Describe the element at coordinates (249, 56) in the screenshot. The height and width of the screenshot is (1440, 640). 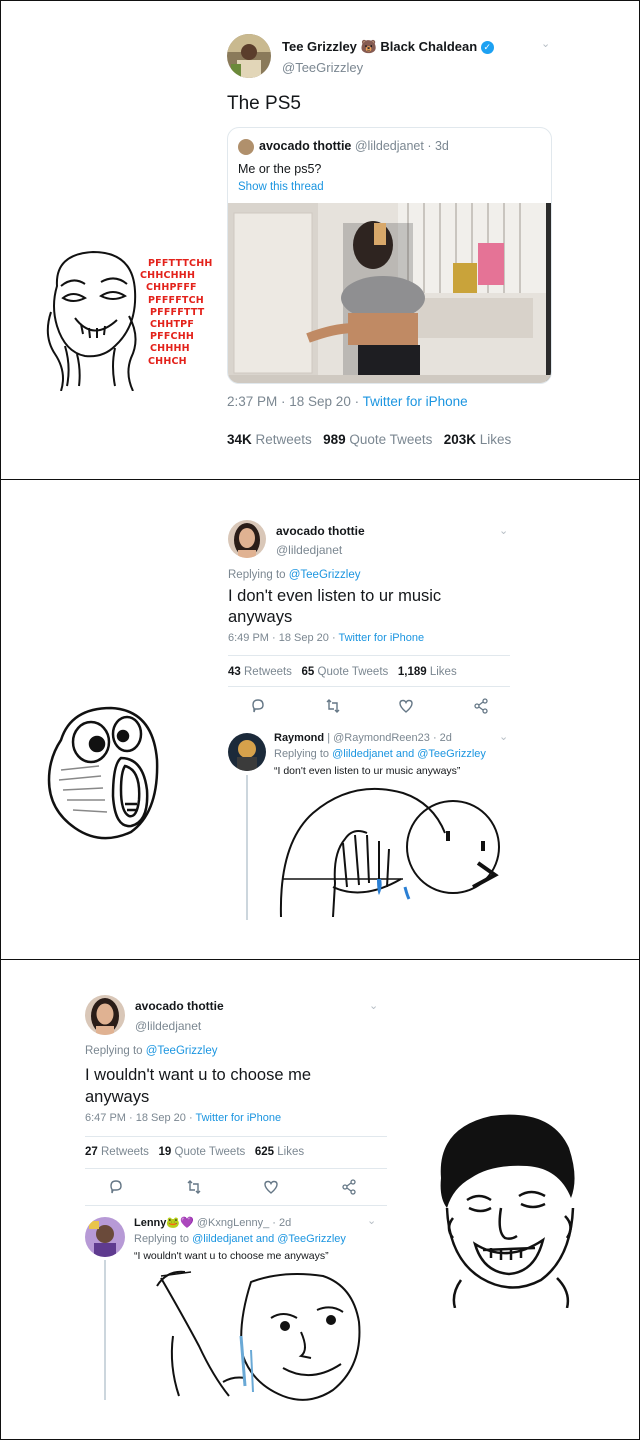
I see `tee-grizzley-avatar` at that location.